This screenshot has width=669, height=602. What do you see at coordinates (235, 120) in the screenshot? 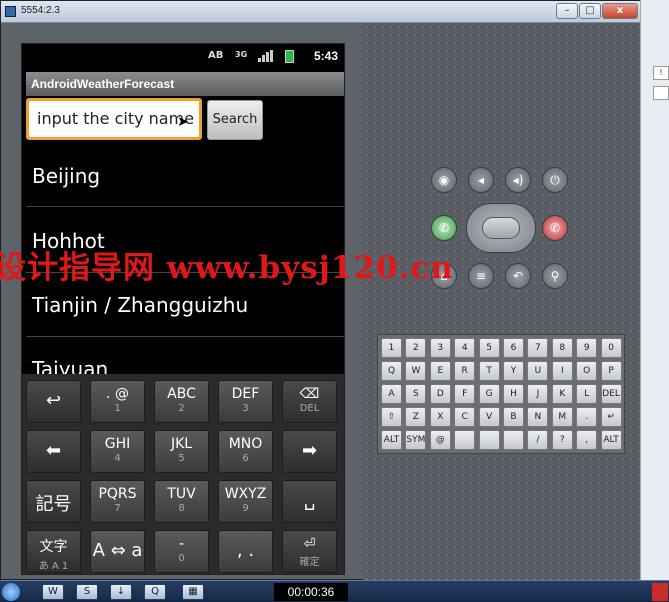
I see `search-button: Search` at bounding box center [235, 120].